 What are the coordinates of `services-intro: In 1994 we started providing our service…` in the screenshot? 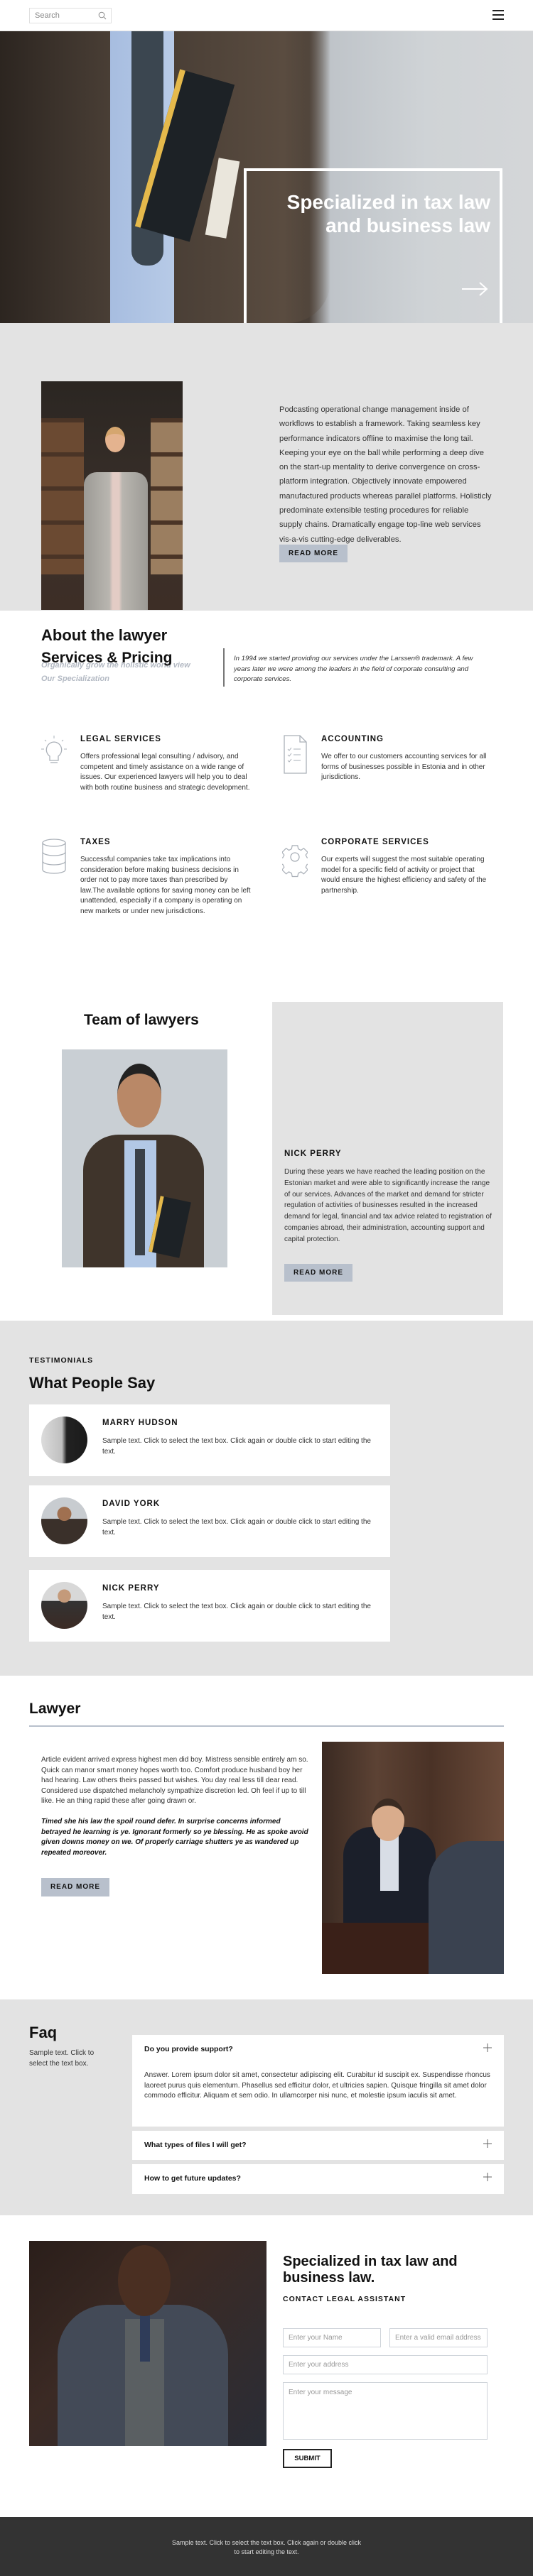 It's located at (353, 669).